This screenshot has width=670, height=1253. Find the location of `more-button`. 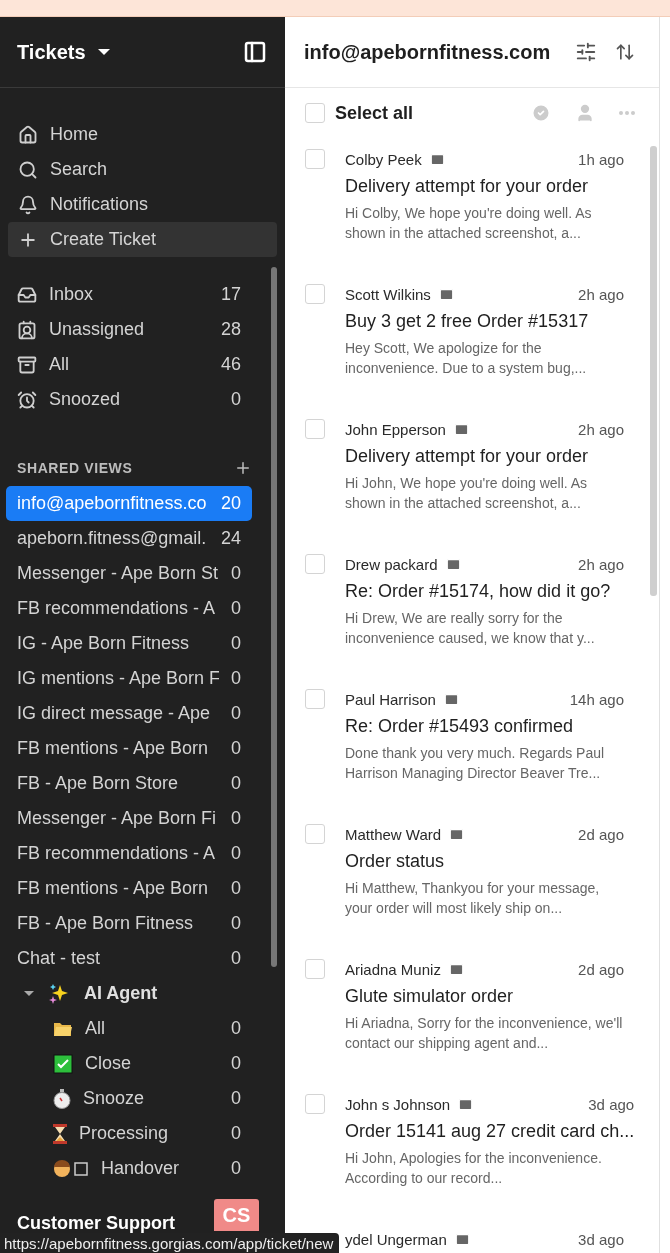

more-button is located at coordinates (627, 113).